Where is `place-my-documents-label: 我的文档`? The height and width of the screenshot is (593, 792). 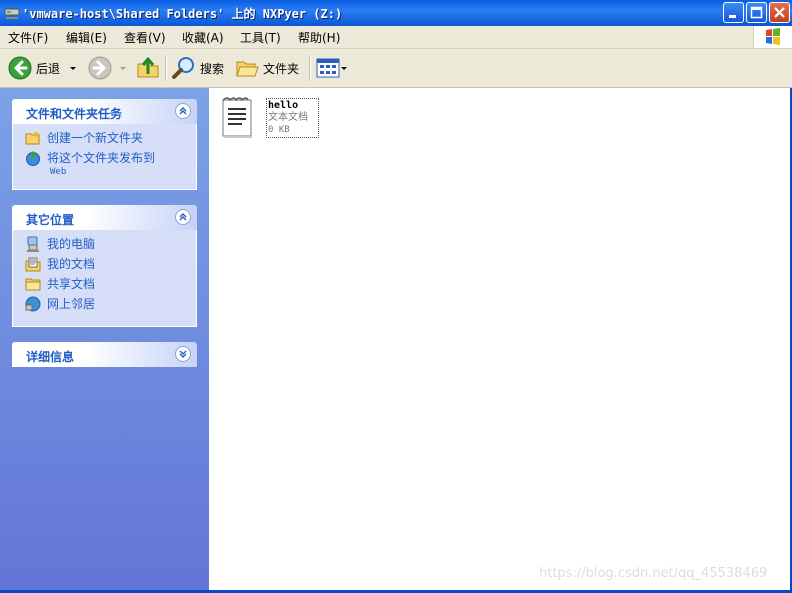 place-my-documents-label: 我的文档 is located at coordinates (71, 264).